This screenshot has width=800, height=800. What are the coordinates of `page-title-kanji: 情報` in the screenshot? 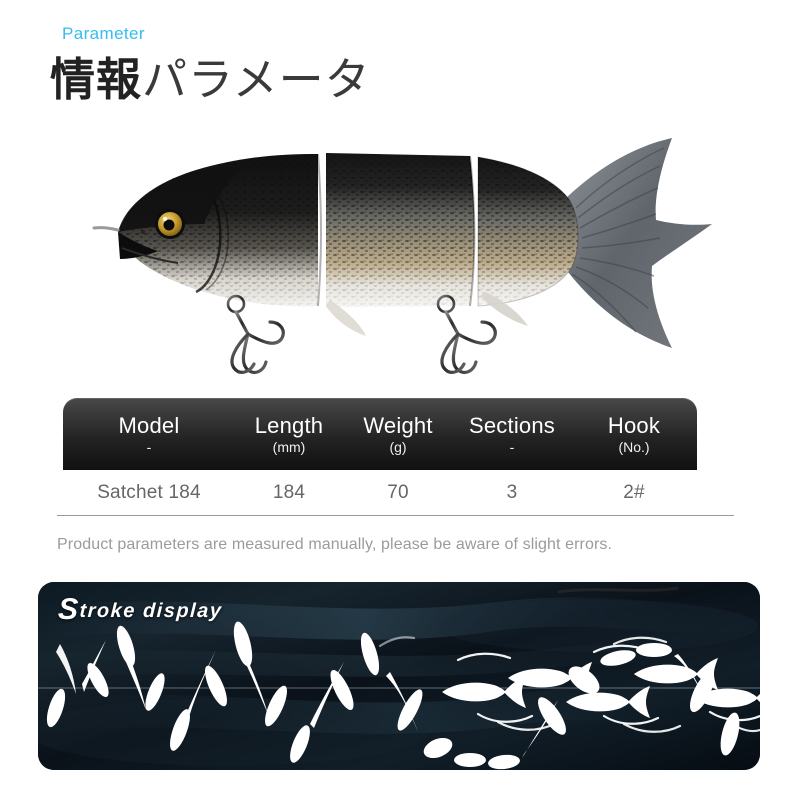 It's located at (96, 79).